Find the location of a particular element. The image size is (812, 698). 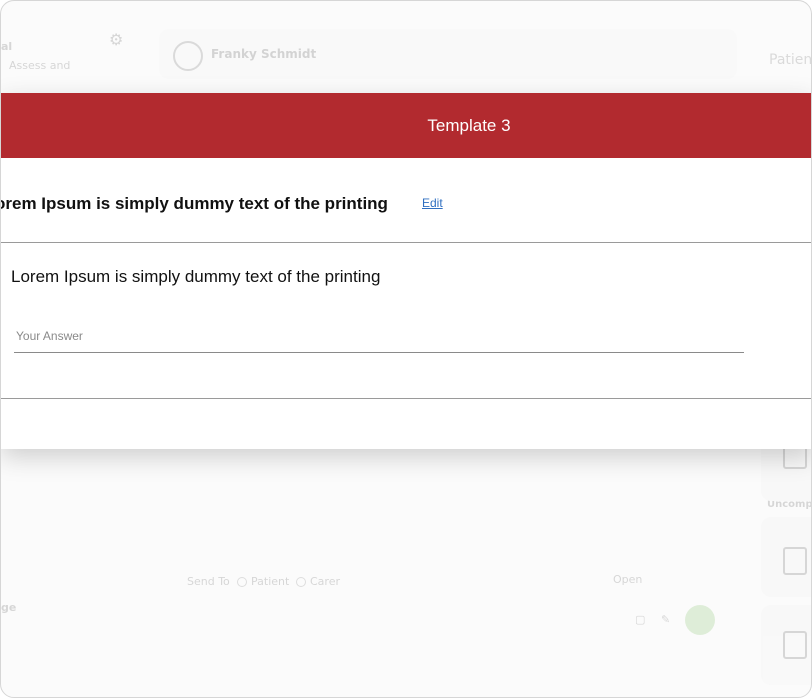

radio-patient-label: Patient is located at coordinates (270, 581).